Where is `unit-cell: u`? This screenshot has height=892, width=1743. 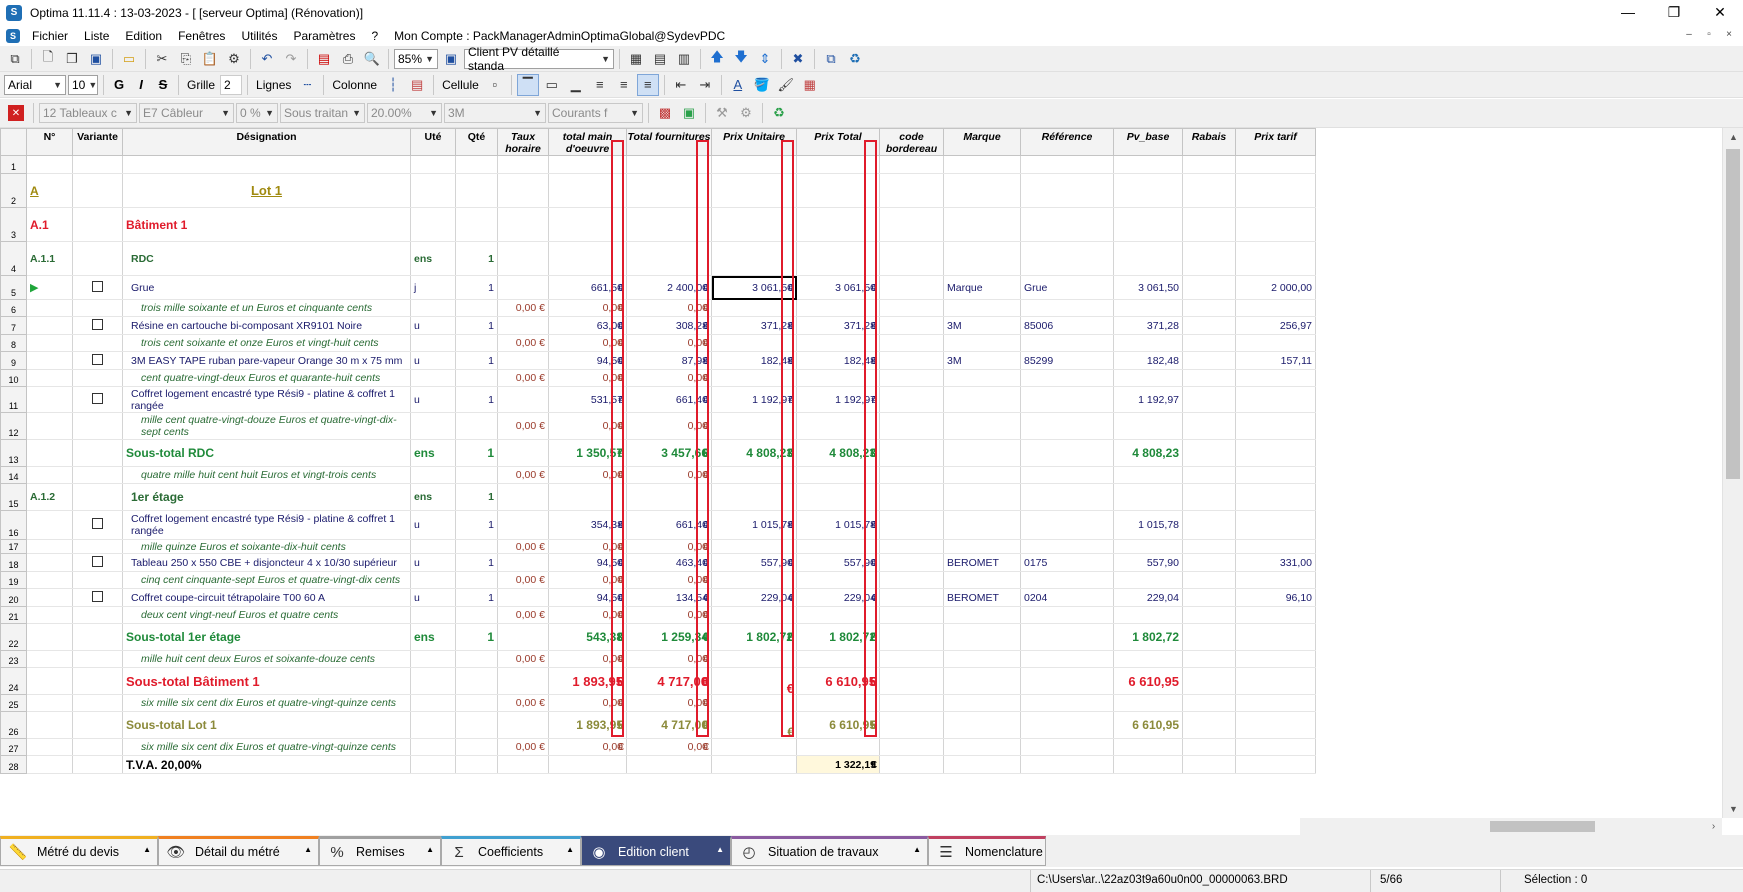 unit-cell: u is located at coordinates (433, 597).